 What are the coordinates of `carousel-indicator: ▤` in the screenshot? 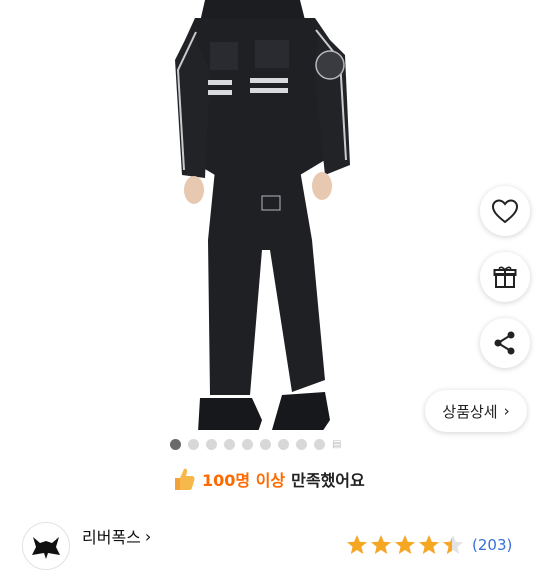 It's located at (255, 444).